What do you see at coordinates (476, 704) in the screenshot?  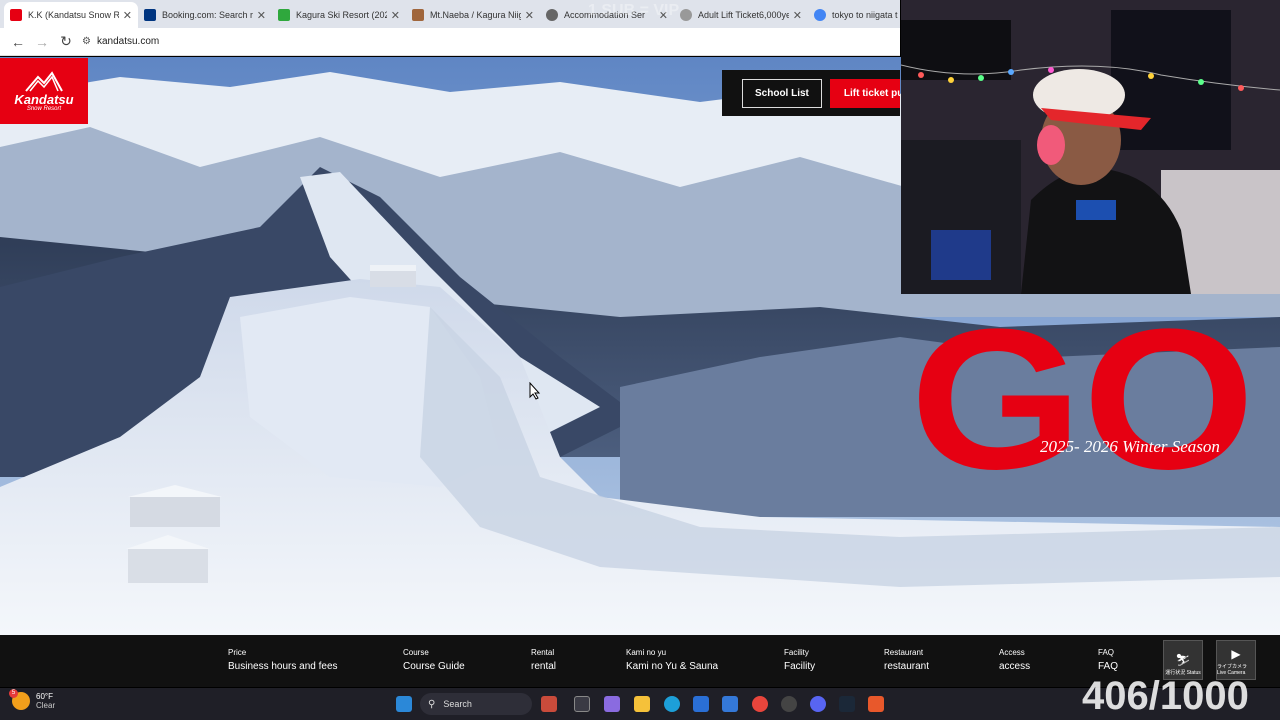 I see `taskbar-search: ⚲ Search` at bounding box center [476, 704].